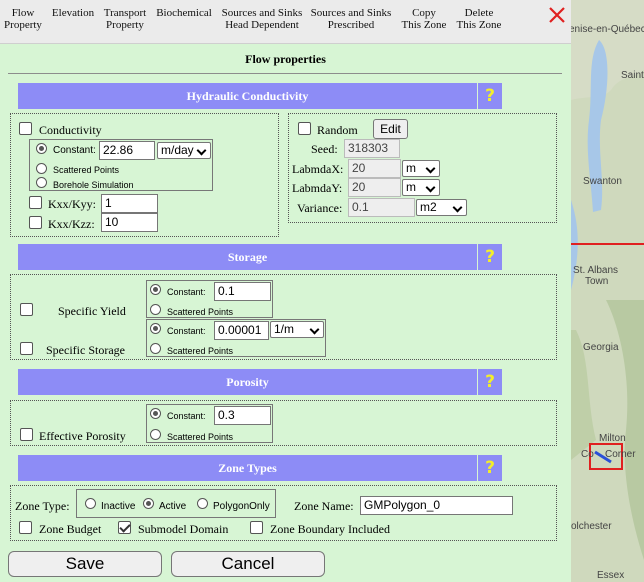  I want to click on tab-elevation: Elevation, so click(73, 13).